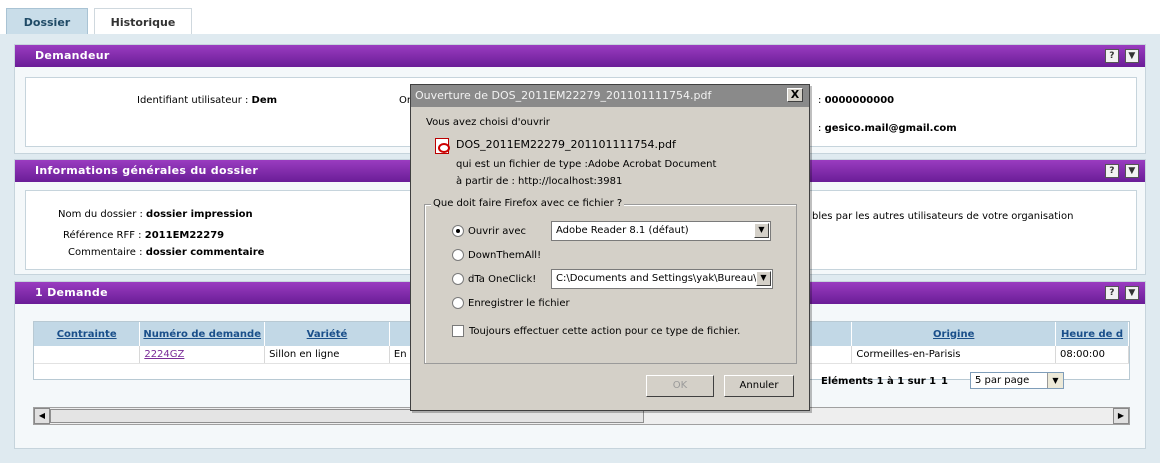 This screenshot has height=463, width=1160. Describe the element at coordinates (759, 386) in the screenshot. I see `cancel-button: Annuler` at that location.